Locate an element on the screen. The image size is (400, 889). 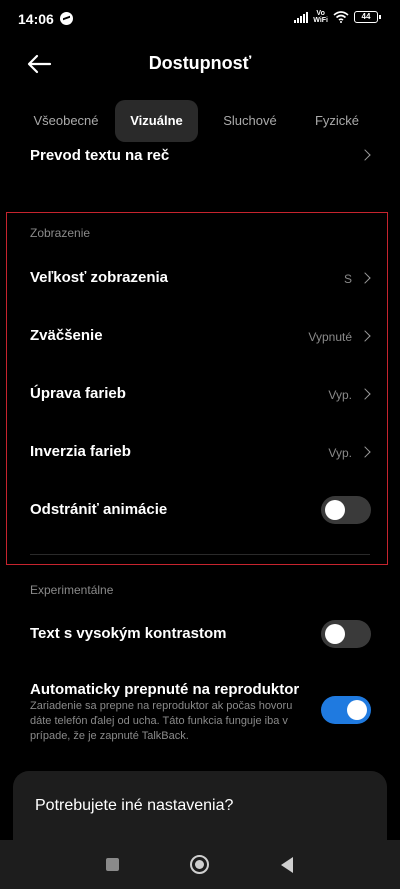
header: Dostupnosť is located at coordinates (200, 66).